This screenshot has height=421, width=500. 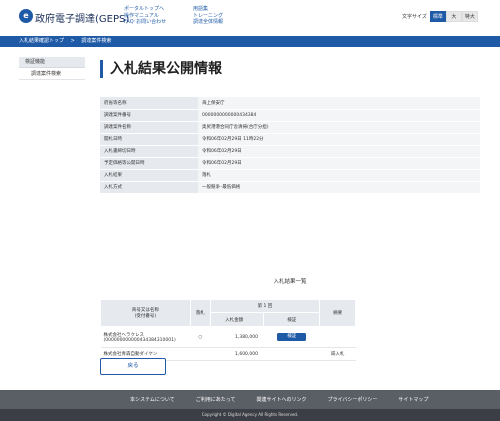 What do you see at coordinates (292, 319) in the screenshot?
I see `col-header-review: 検証` at bounding box center [292, 319].